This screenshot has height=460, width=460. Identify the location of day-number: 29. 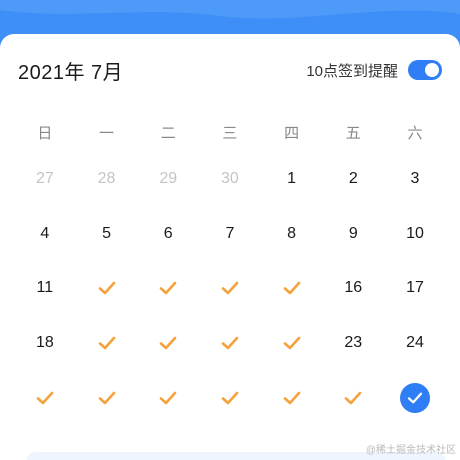
(168, 179).